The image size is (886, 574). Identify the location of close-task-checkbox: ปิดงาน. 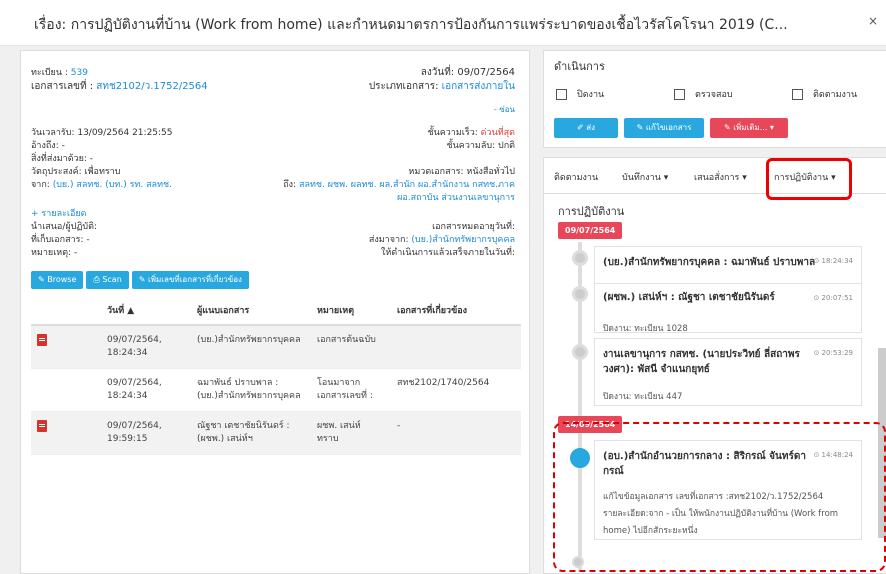
(580, 94).